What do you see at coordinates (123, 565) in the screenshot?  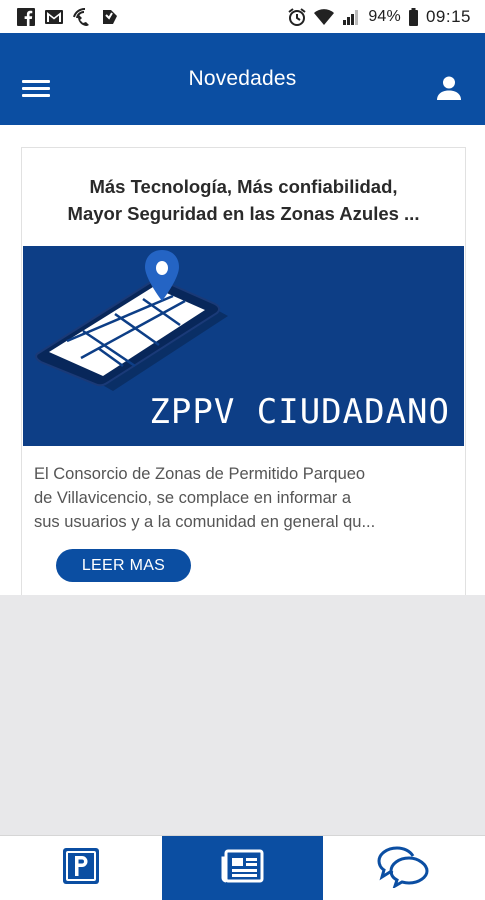 I see `read-more-button: LEER MAS` at bounding box center [123, 565].